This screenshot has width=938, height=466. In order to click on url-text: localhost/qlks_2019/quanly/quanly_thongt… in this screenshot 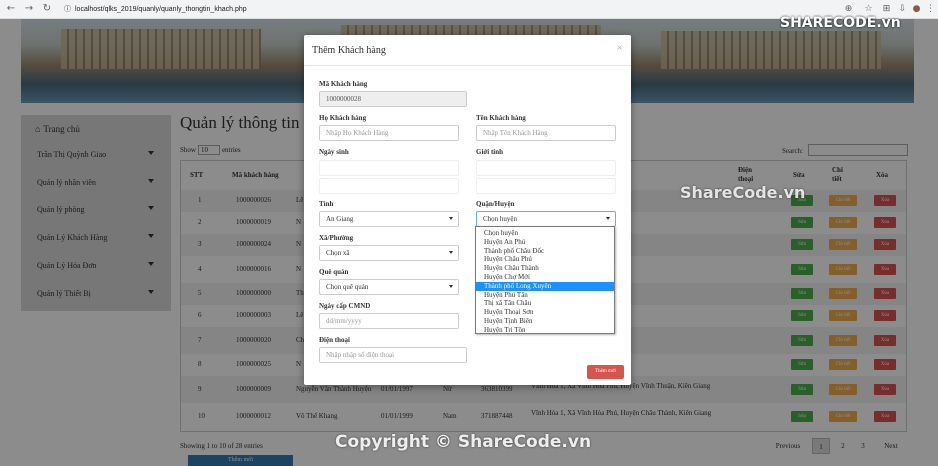, I will do `click(161, 9)`.